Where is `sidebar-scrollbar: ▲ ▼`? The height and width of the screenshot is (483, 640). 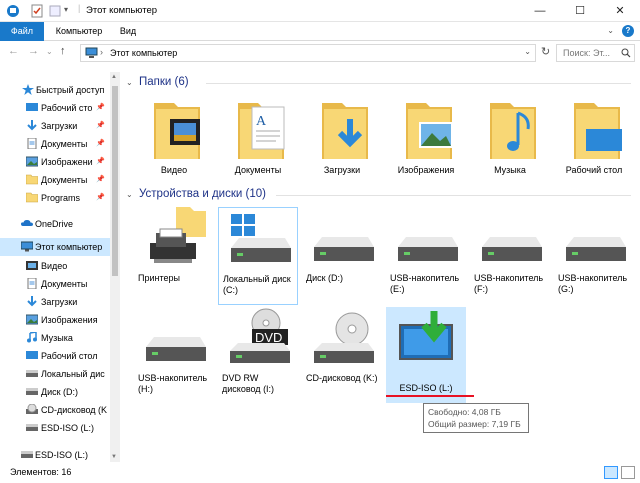
sidebar-scrollbar: ▲ ▼ is located at coordinates (115, 267).